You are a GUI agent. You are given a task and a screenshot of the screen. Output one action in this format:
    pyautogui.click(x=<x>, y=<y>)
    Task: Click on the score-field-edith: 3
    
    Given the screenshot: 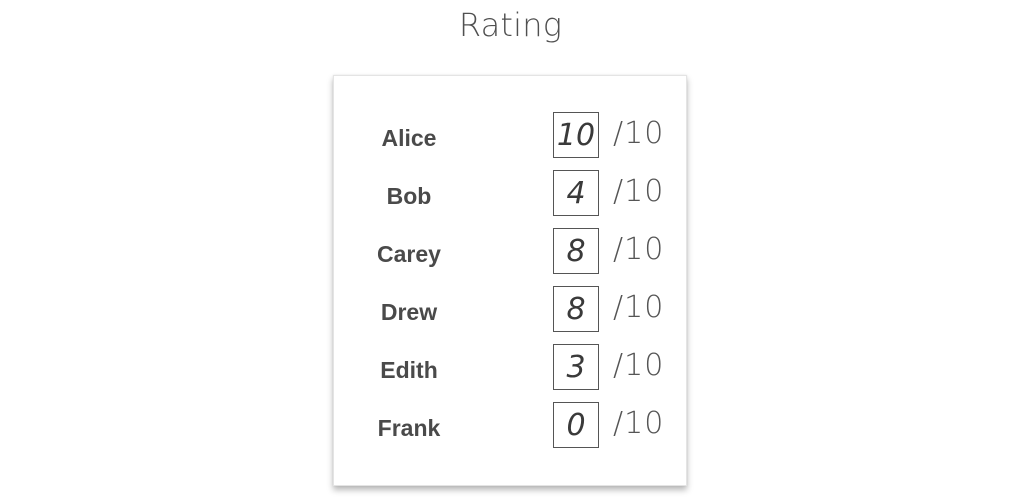 What is the action you would take?
    pyautogui.click(x=576, y=367)
    